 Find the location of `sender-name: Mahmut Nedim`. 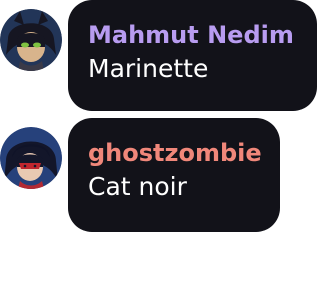

sender-name: Mahmut Nedim is located at coordinates (192, 35).